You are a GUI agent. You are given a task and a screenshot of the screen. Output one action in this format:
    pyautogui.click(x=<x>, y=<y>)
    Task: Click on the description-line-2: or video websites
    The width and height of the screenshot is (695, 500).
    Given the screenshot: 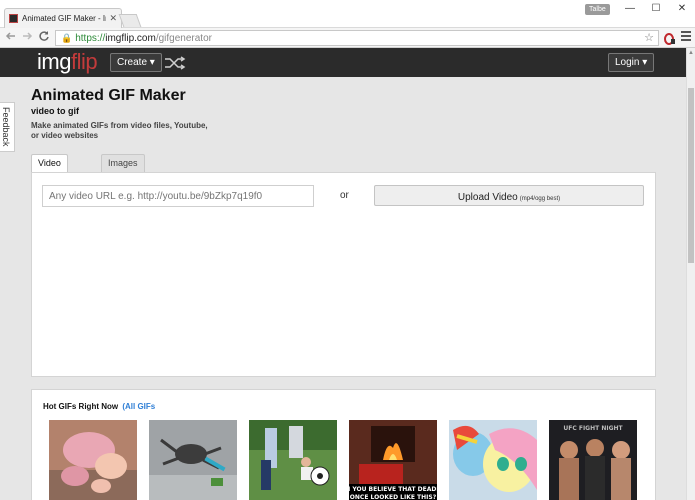 What is the action you would take?
    pyautogui.click(x=65, y=135)
    